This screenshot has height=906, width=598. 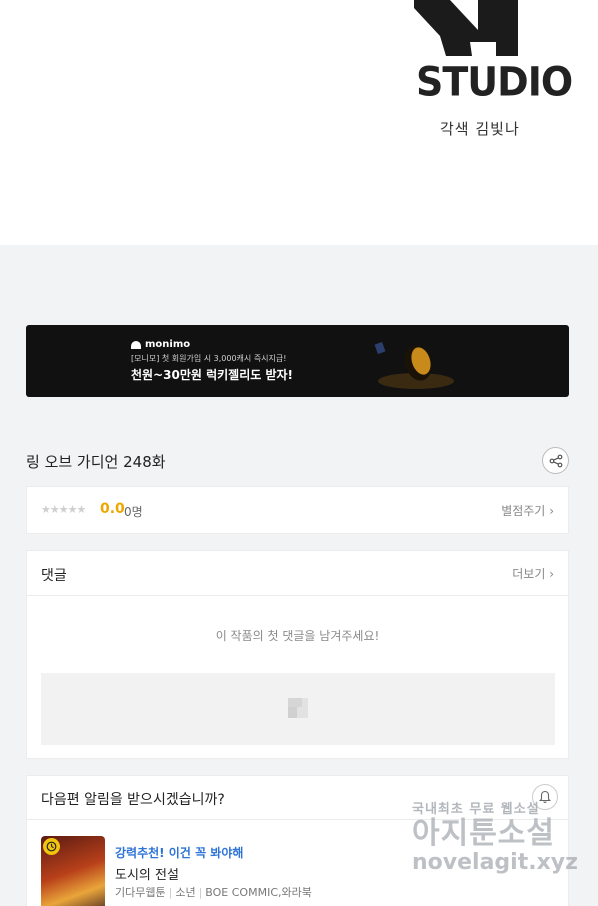 What do you see at coordinates (179, 853) in the screenshot?
I see `recommendation-tag: 강력추천! 이건 꼭 봐야해` at bounding box center [179, 853].